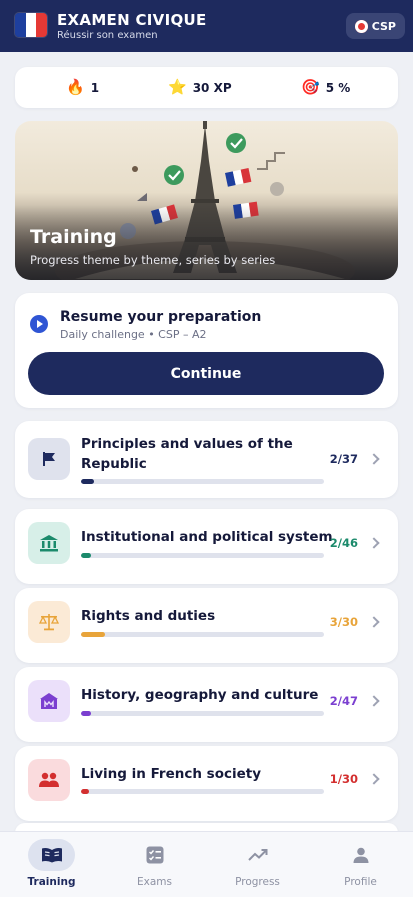 Image resolution: width=413 pixels, height=897 pixels. I want to click on theme-title: History, geography and culture, so click(200, 695).